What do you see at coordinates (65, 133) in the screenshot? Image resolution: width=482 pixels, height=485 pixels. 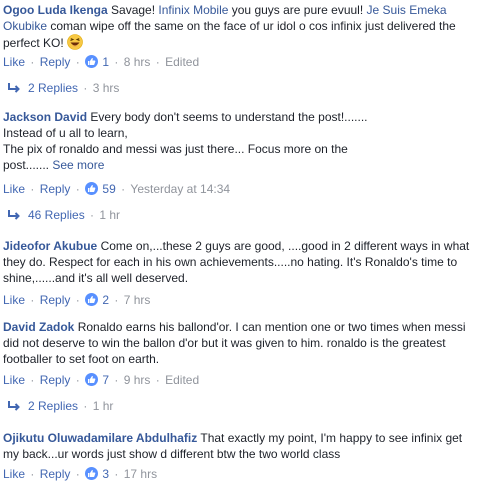 I see `comment-text: Instead of u all to learn,` at bounding box center [65, 133].